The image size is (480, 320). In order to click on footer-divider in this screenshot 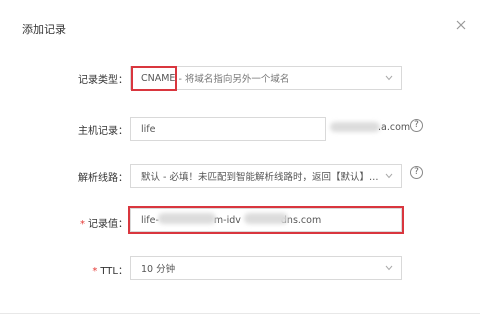, I will do `click(240, 313)`.